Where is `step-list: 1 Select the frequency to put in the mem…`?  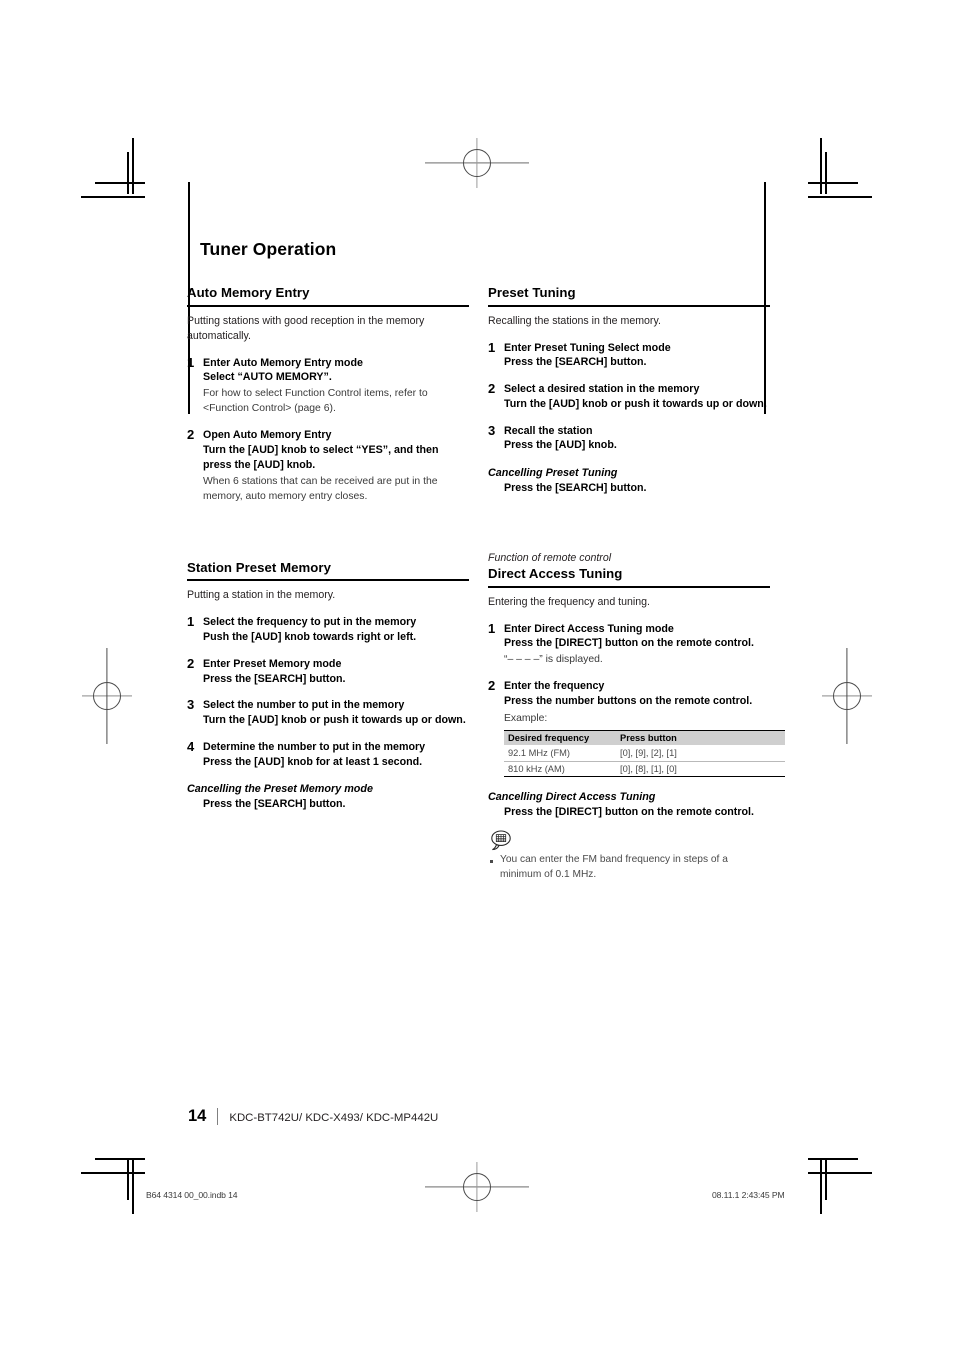
step-list: 1 Select the frequency to put in the mem… is located at coordinates (328, 692).